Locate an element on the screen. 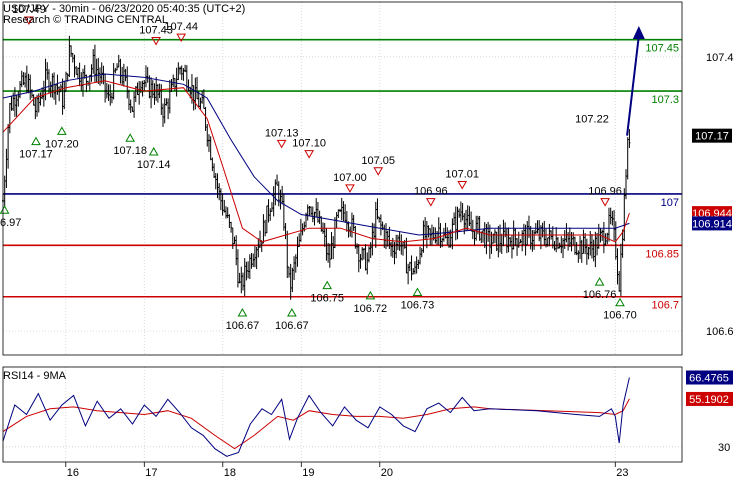 This screenshot has width=735, height=485. x-tick-label: 19 is located at coordinates (308, 473).